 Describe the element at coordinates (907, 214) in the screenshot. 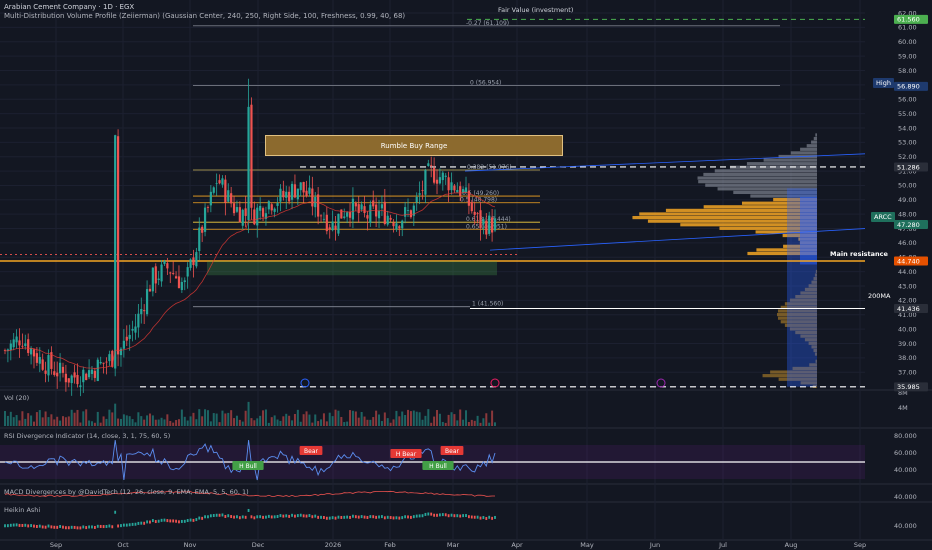

I see `price-axis-label: 48.00` at that location.